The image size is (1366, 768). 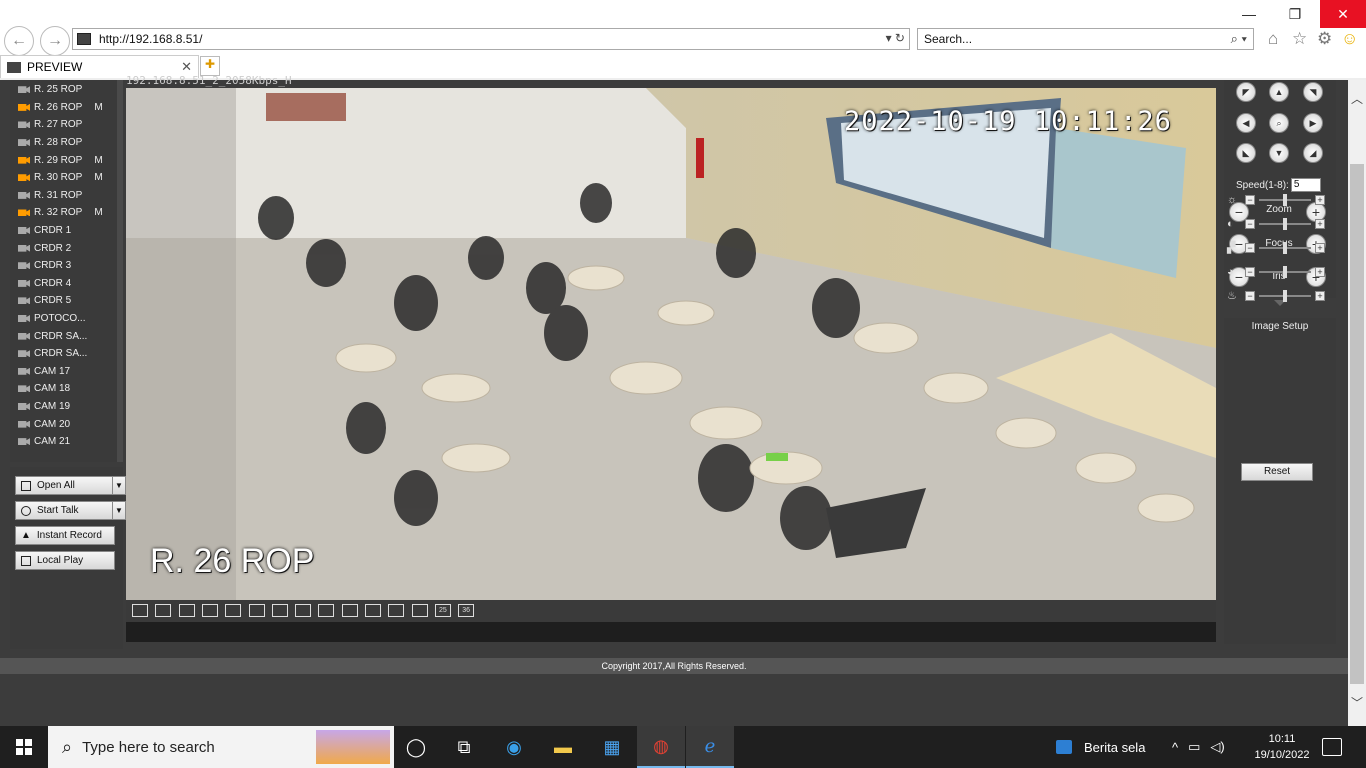 What do you see at coordinates (1250, 200) in the screenshot?
I see `brightness-decrease-button: −` at bounding box center [1250, 200].